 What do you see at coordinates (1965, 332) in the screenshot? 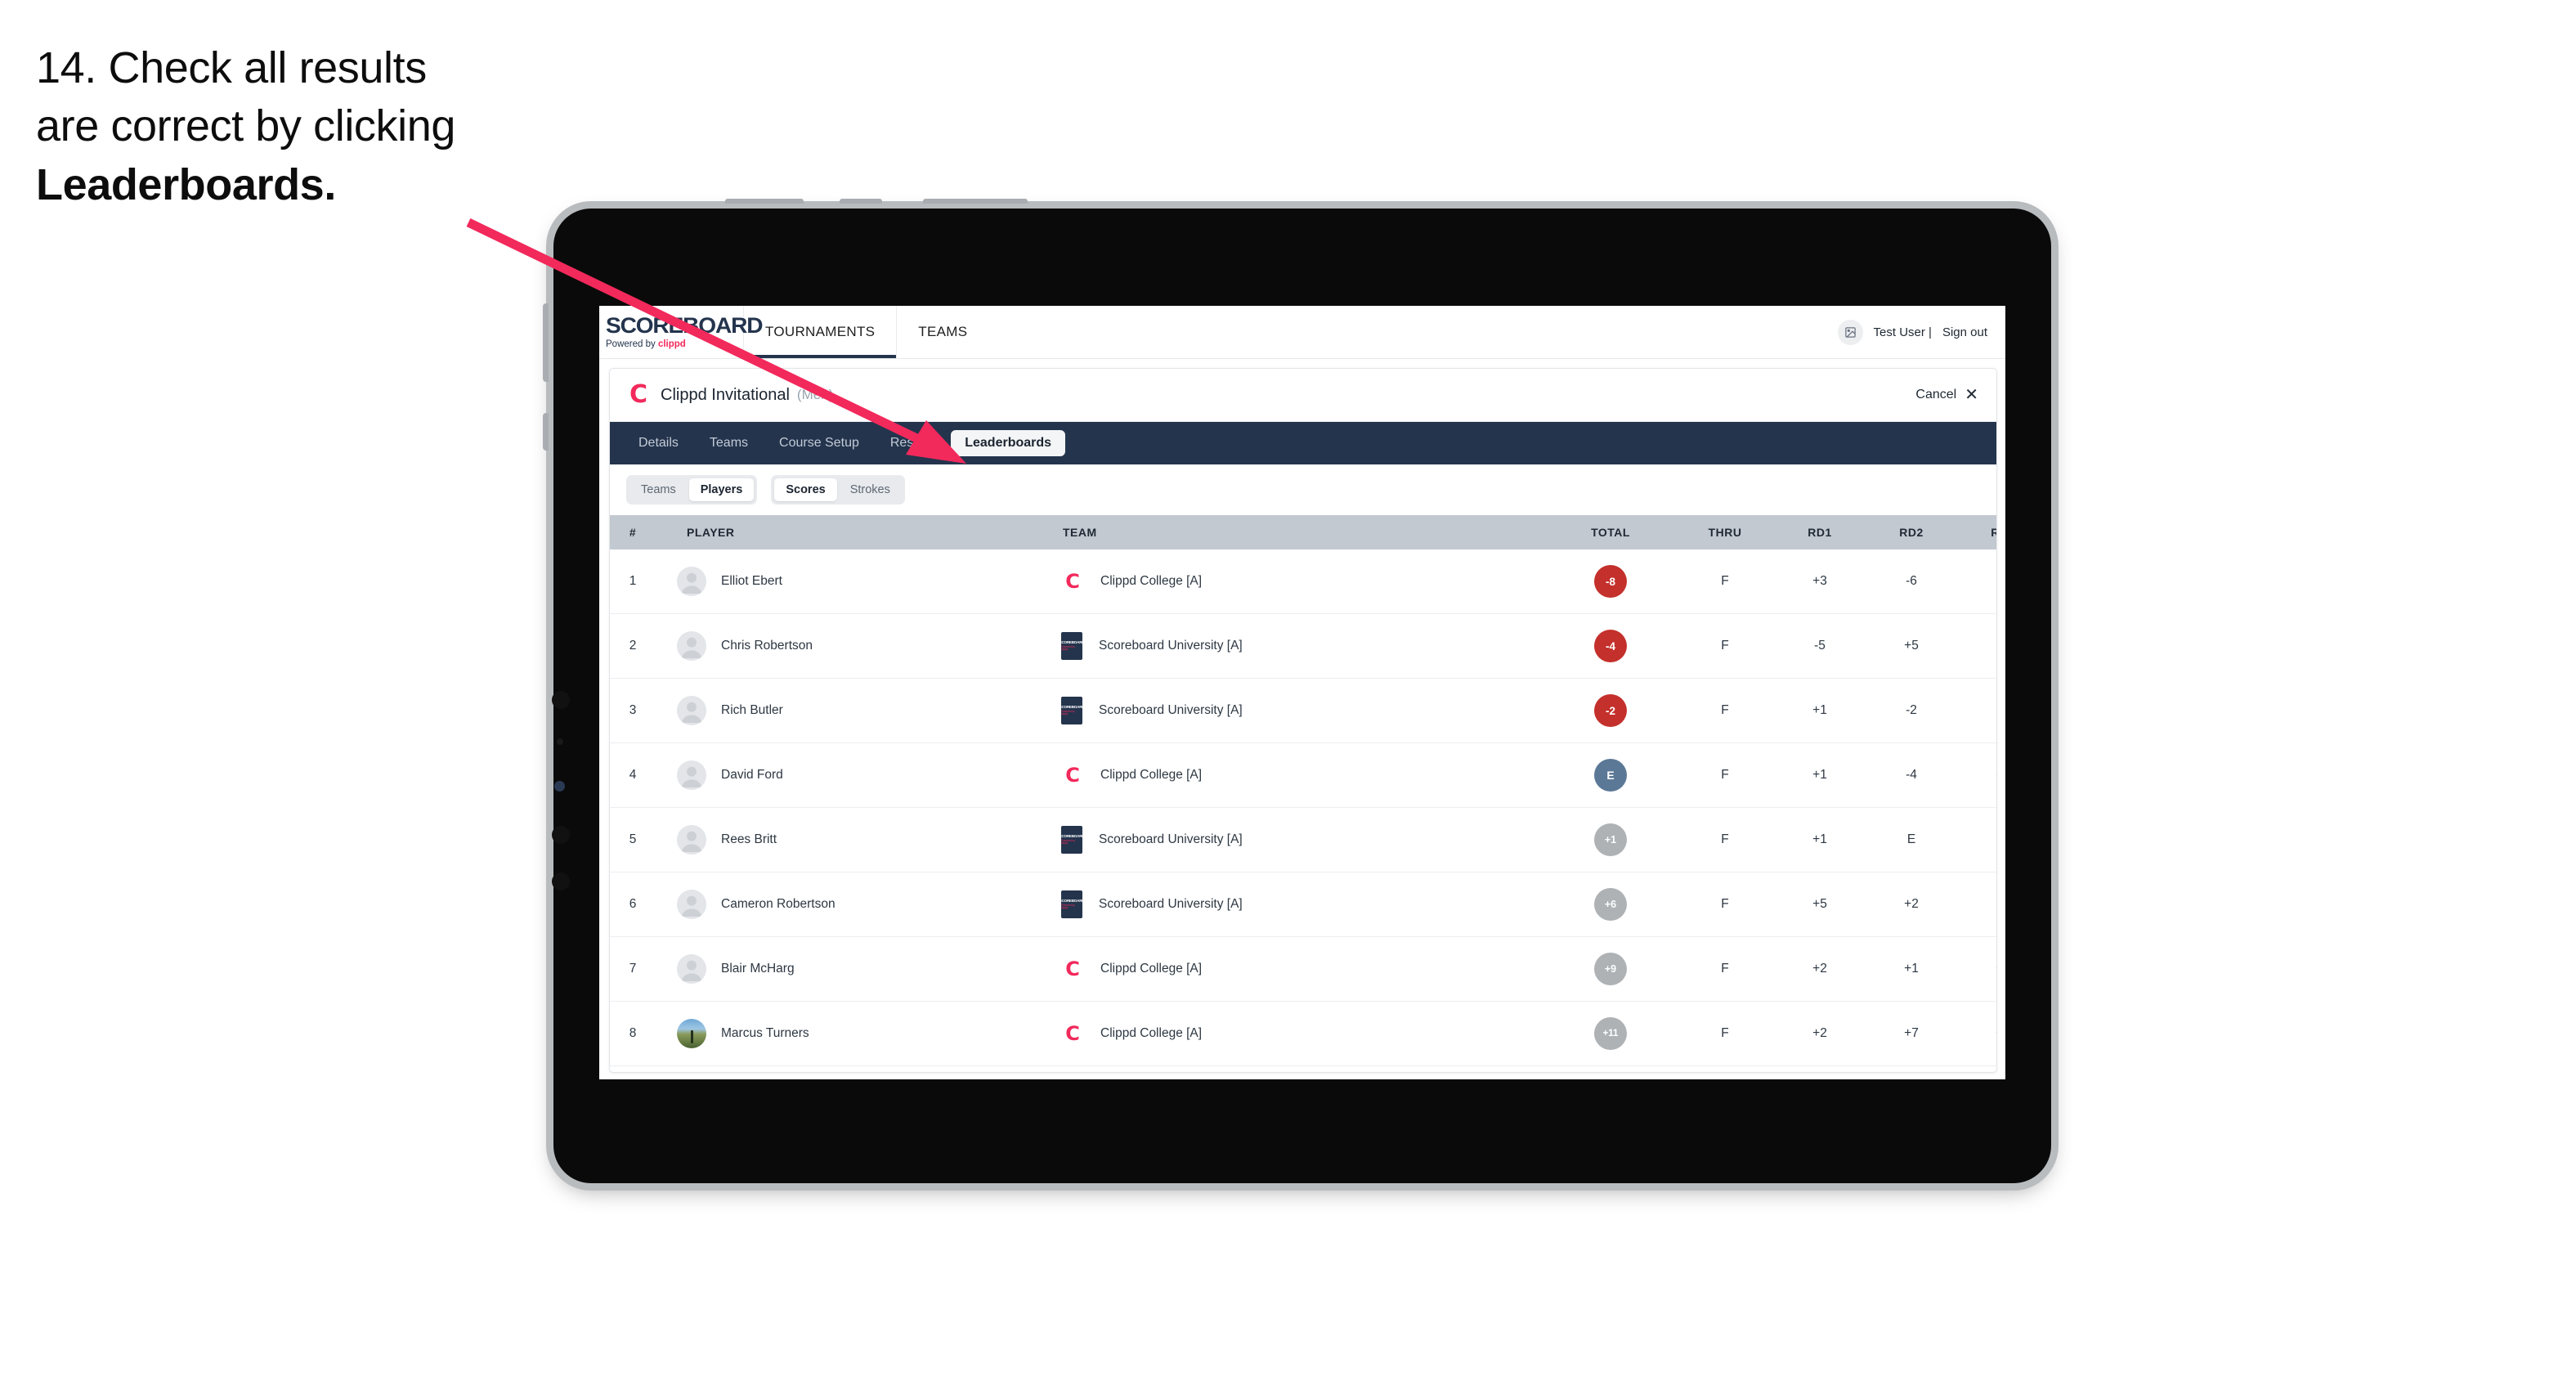
I see `sign-out-link: Sign out` at bounding box center [1965, 332].